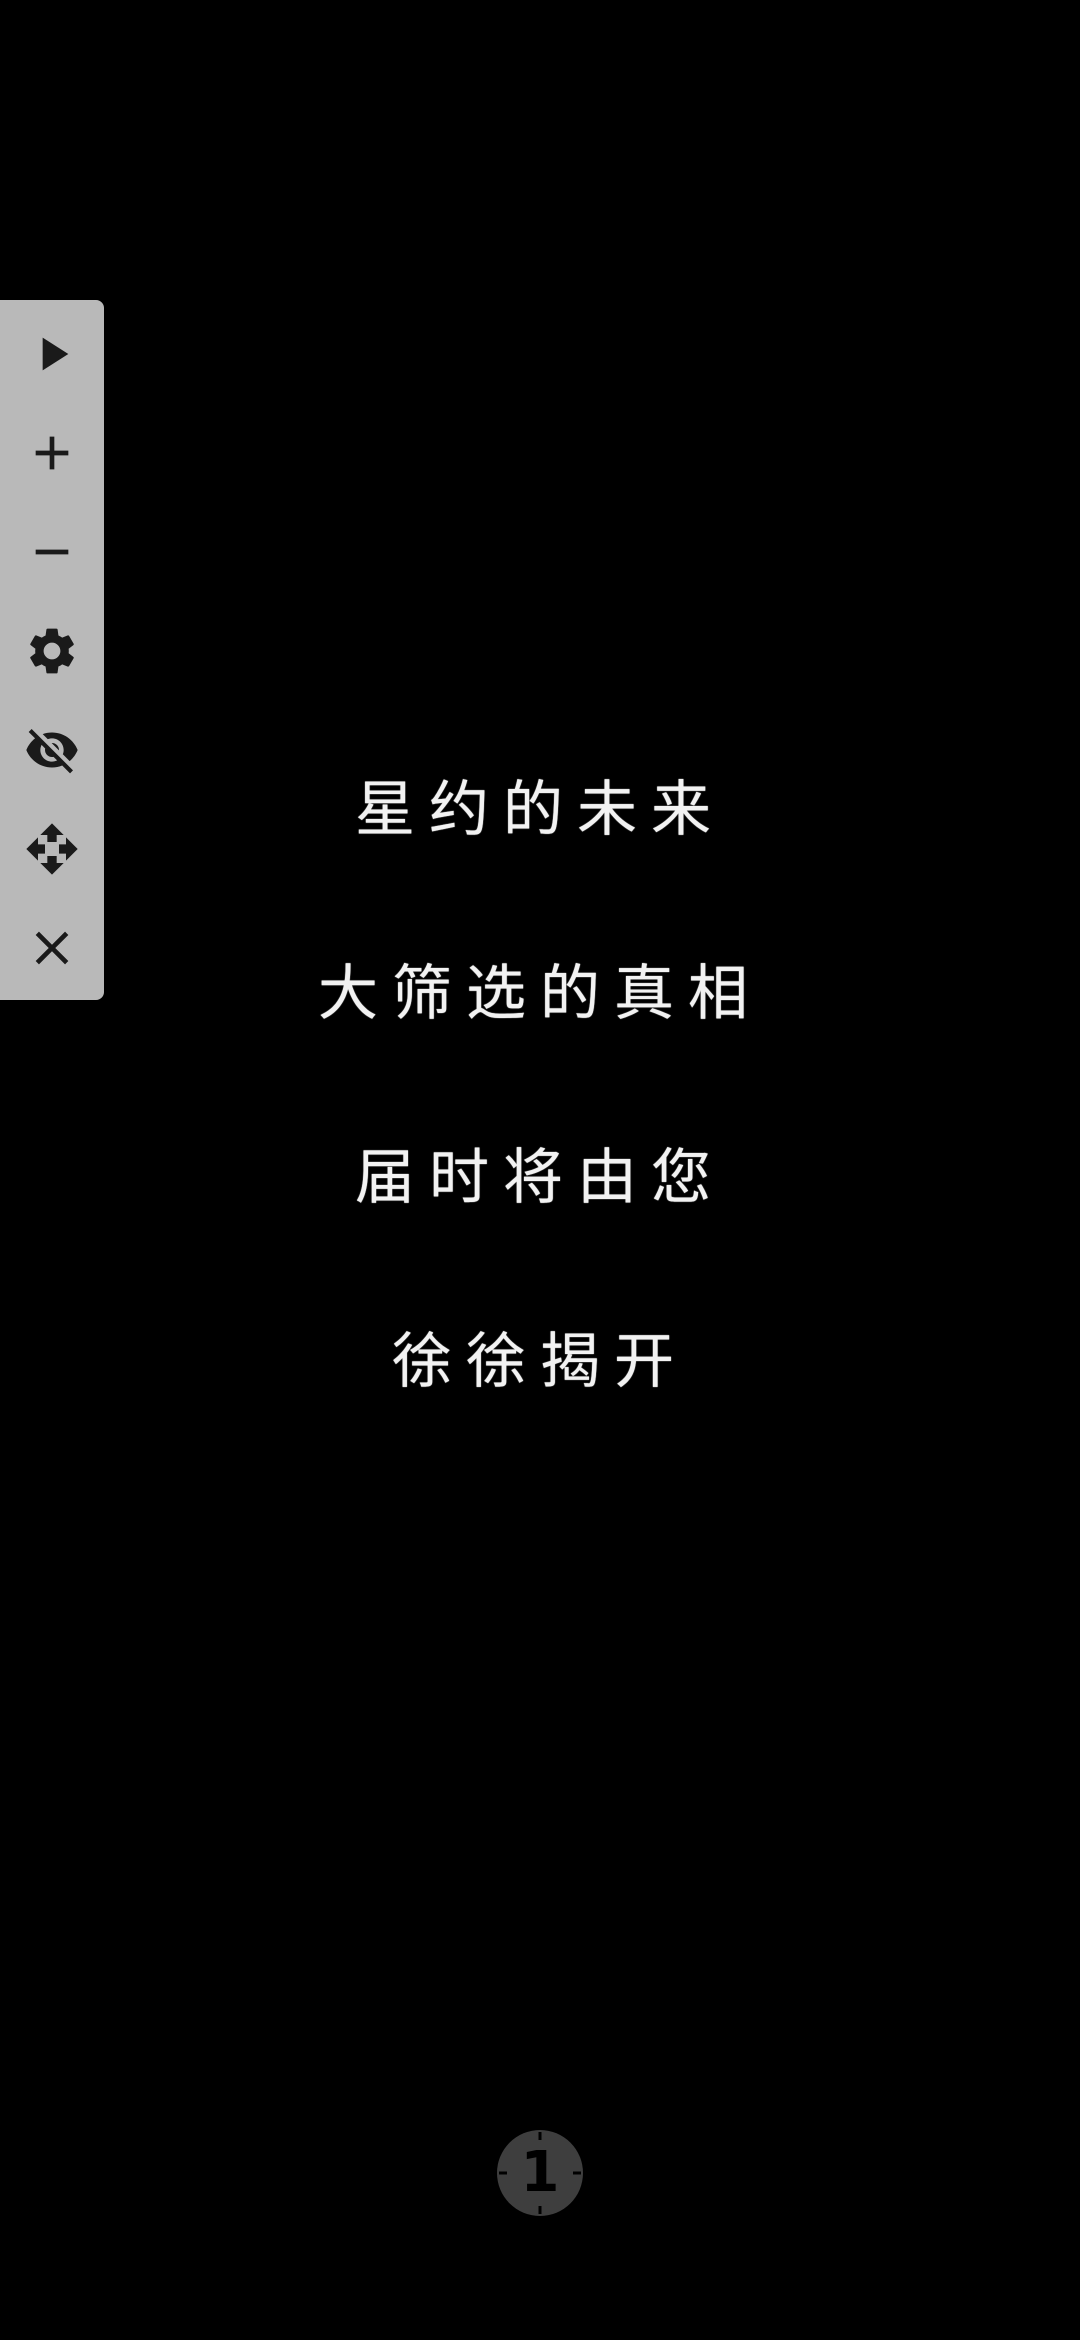 Image resolution: width=1080 pixels, height=2340 pixels. I want to click on zoom-in-button, so click(52, 453).